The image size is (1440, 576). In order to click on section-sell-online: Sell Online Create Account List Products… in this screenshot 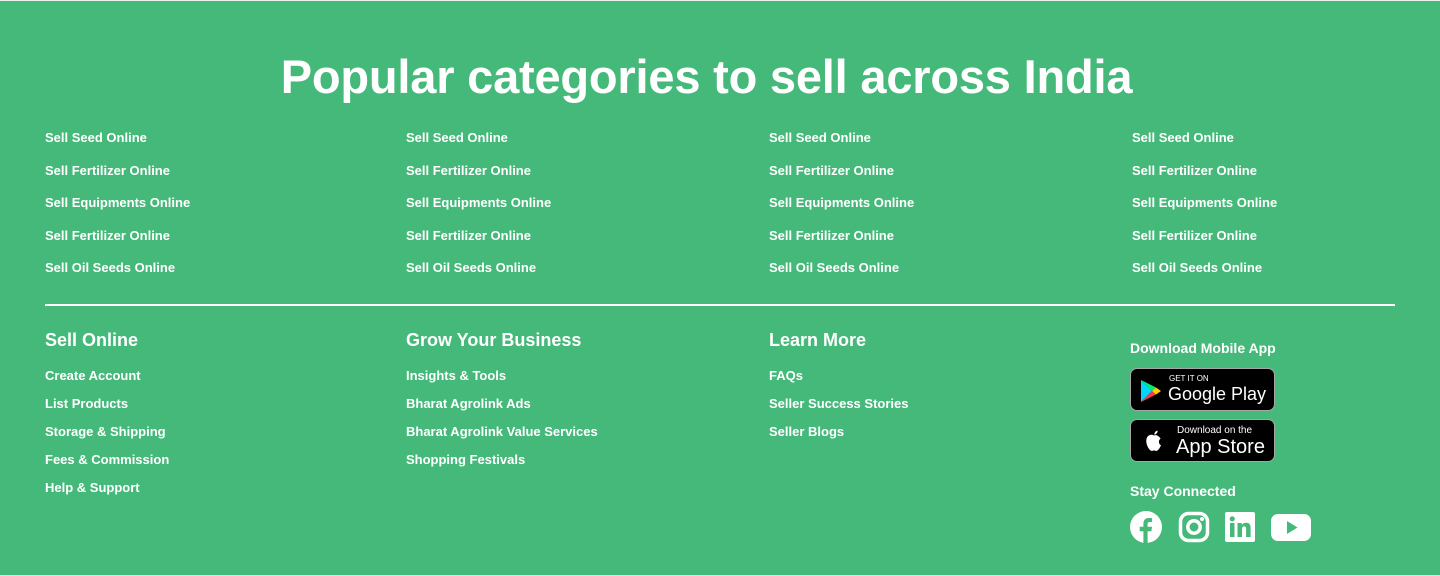, I will do `click(107, 418)`.